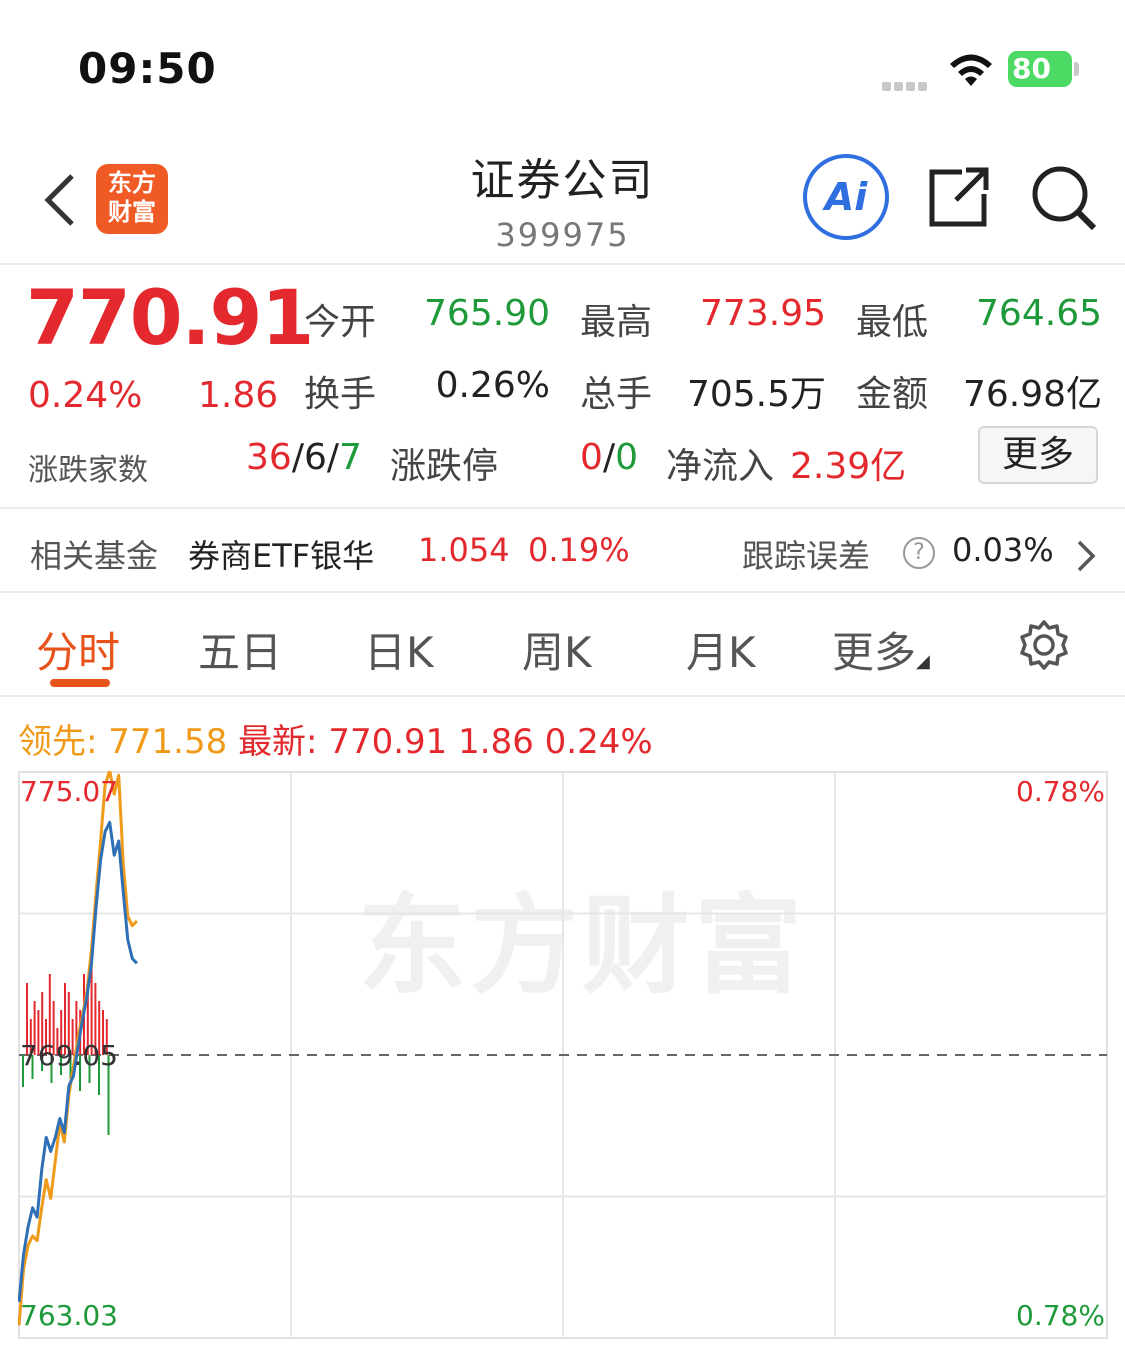 Image resolution: width=1125 pixels, height=1349 pixels. I want to click on latest-label: 最新:, so click(278, 742).